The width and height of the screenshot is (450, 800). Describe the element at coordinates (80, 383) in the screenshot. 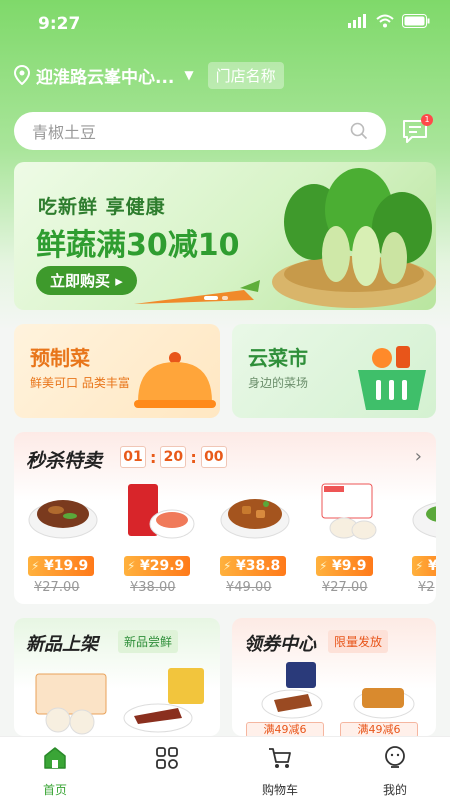

I see `category-subtitle: 鲜美可口 品类丰富` at that location.